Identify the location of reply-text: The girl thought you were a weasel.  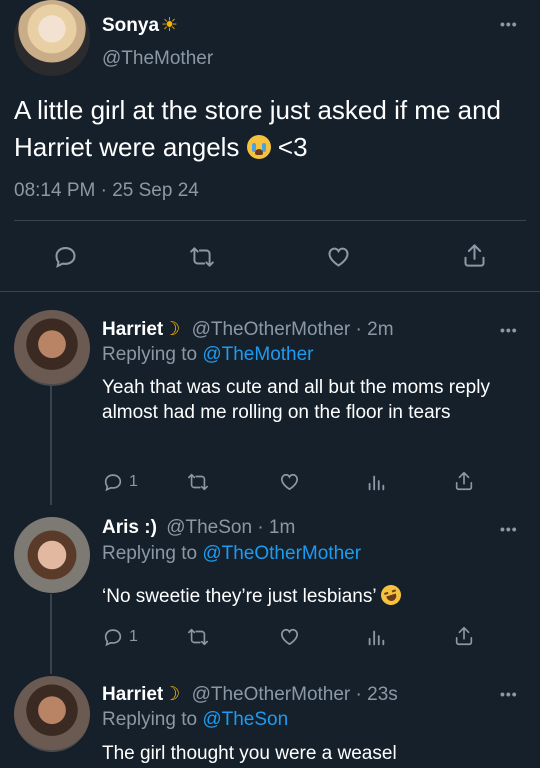
(249, 753).